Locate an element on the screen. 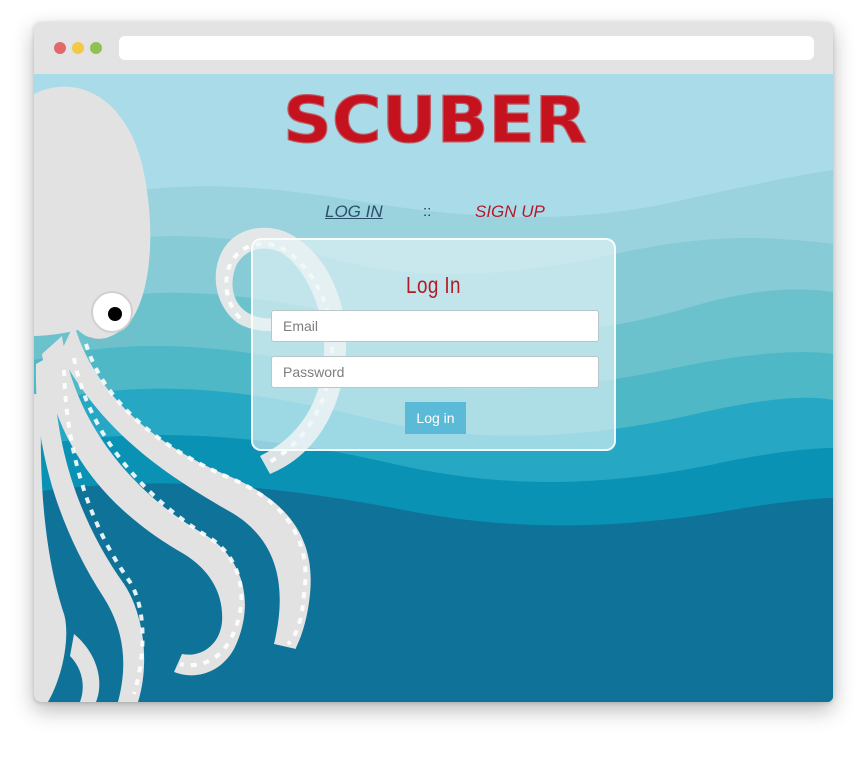 This screenshot has height=762, width=861. address-bar is located at coordinates (466, 48).